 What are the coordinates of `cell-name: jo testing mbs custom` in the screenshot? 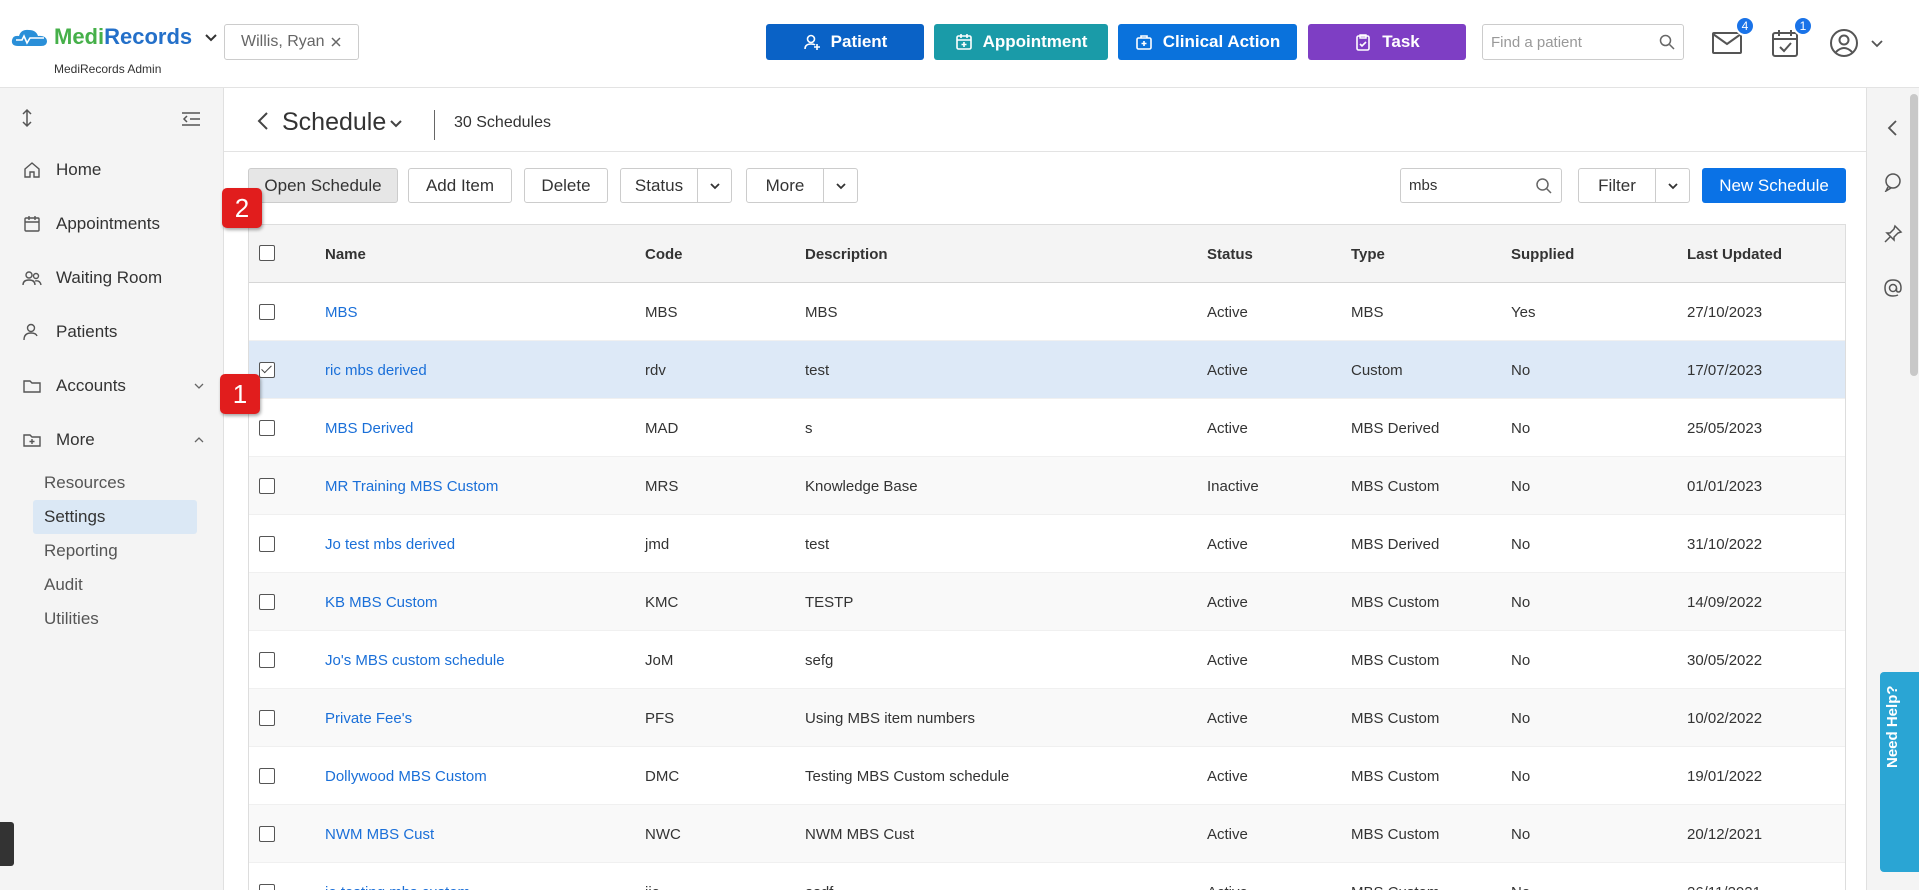 It's located at (397, 876).